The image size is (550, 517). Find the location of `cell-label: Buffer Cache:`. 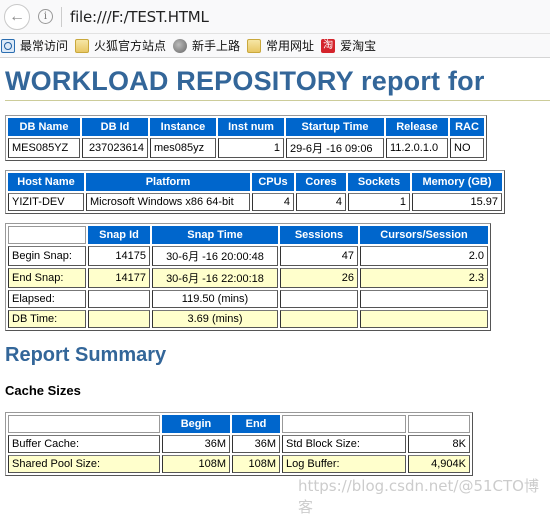

cell-label: Buffer Cache: is located at coordinates (84, 444).